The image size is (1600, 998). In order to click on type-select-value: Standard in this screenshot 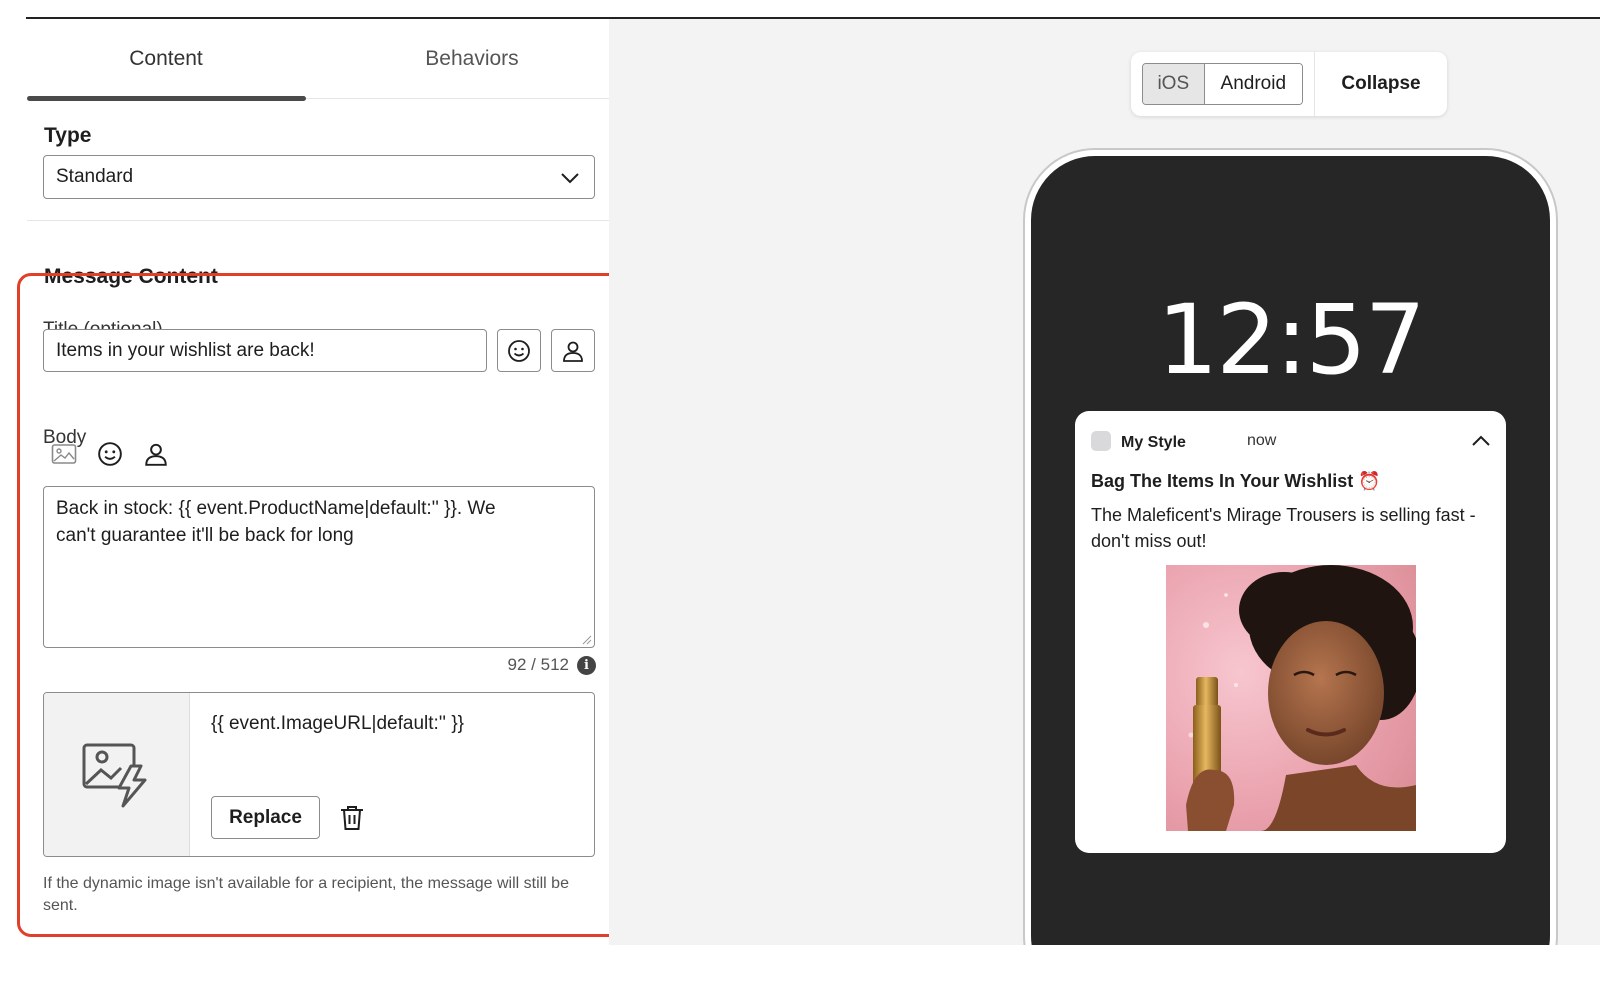, I will do `click(95, 176)`.